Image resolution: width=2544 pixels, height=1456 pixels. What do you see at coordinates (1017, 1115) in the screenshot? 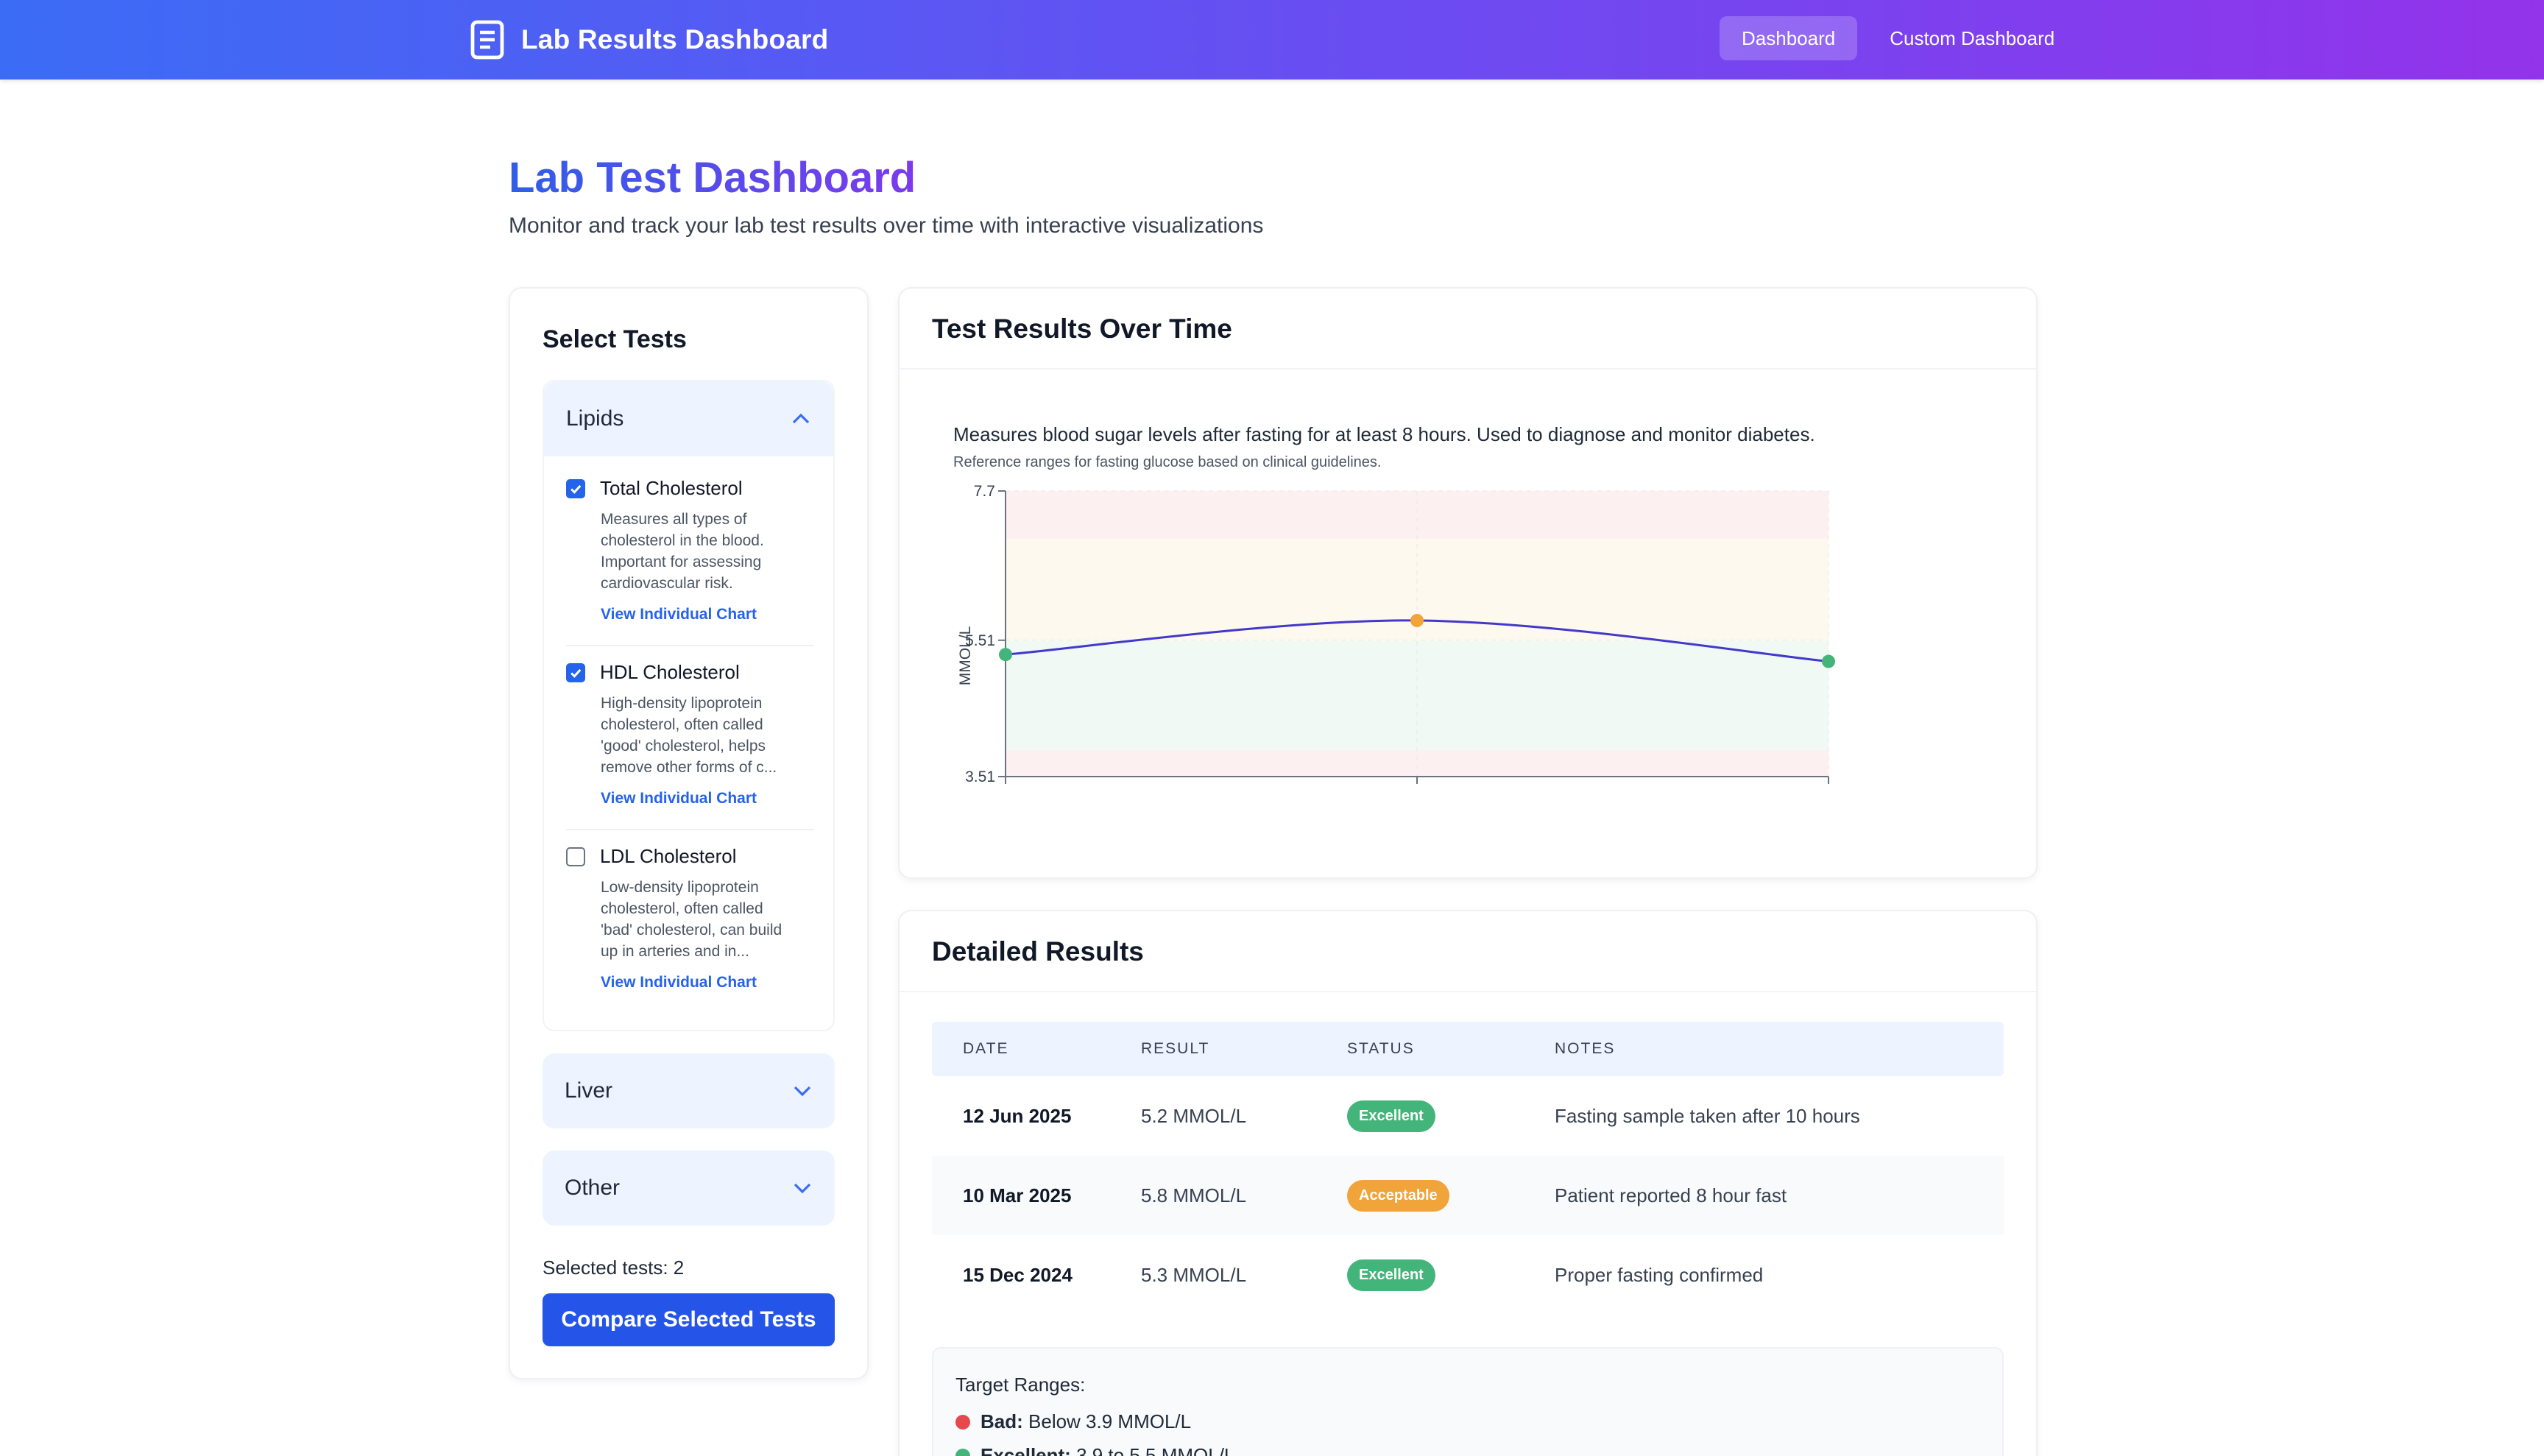
I see `cell-date: 12 Jun 2025` at bounding box center [1017, 1115].